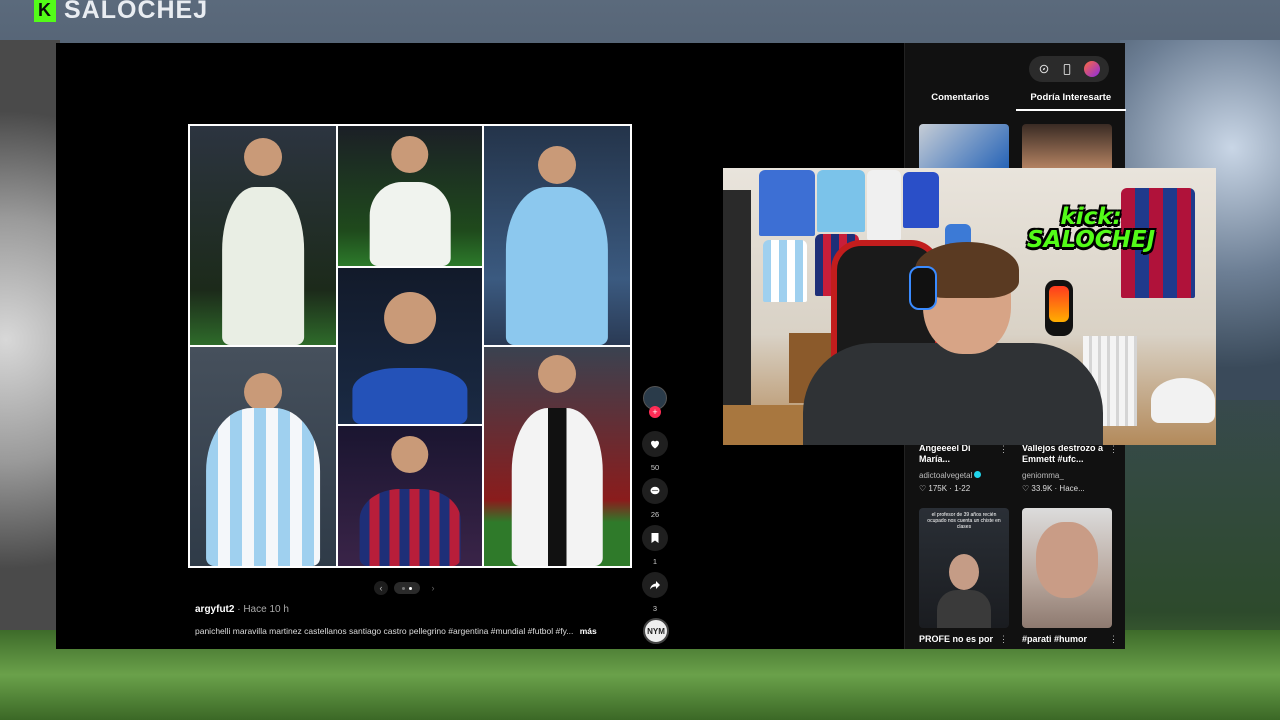  I want to click on carousel-dot-active, so click(410, 588).